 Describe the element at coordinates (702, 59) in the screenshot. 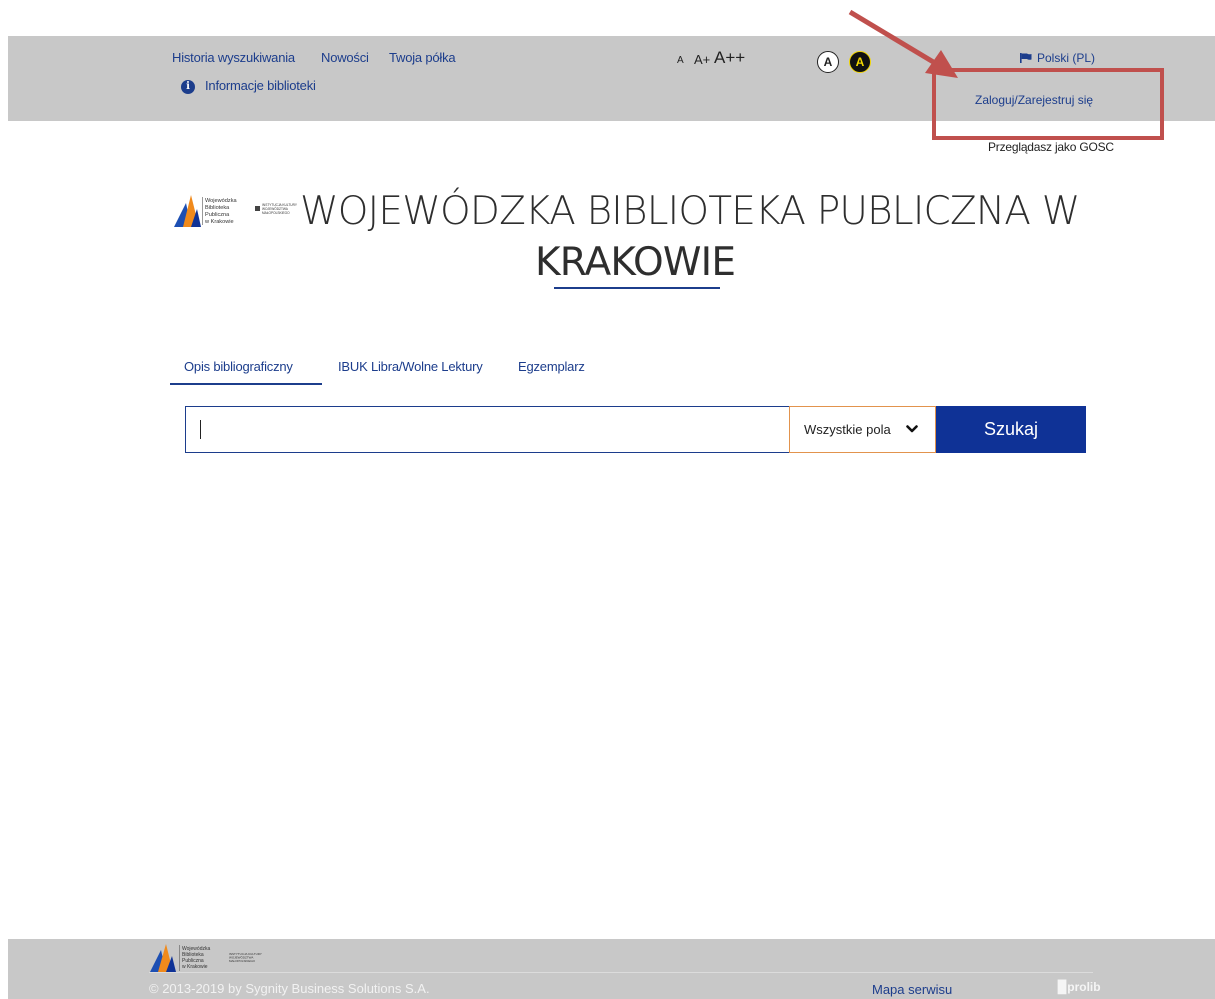

I see `font-size-large-button: A+` at that location.